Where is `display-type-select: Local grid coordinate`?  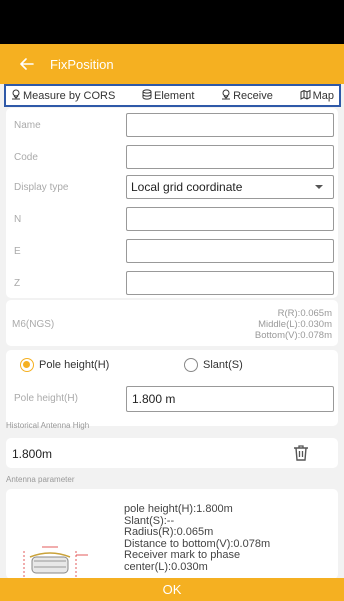 display-type-select: Local grid coordinate is located at coordinates (230, 187).